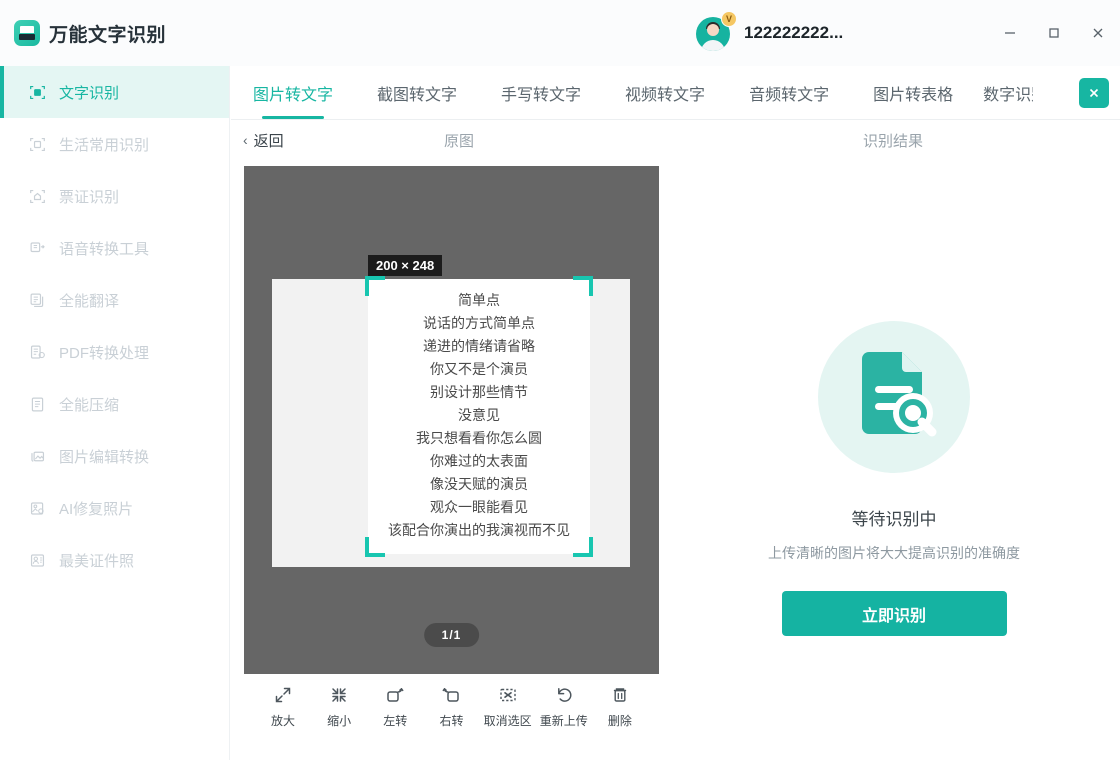 This screenshot has width=1120, height=760. I want to click on voice-convert-icon, so click(37, 248).